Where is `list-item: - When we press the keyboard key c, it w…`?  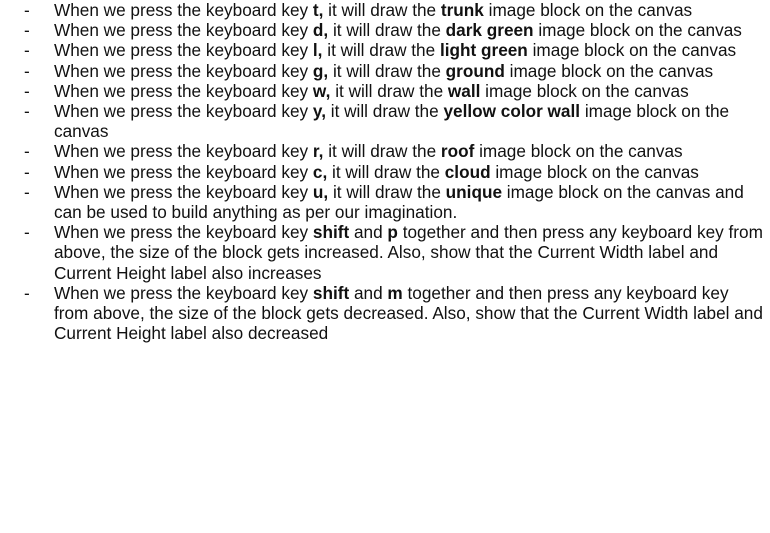
list-item: - When we press the keyboard key c, it w… is located at coordinates (385, 172).